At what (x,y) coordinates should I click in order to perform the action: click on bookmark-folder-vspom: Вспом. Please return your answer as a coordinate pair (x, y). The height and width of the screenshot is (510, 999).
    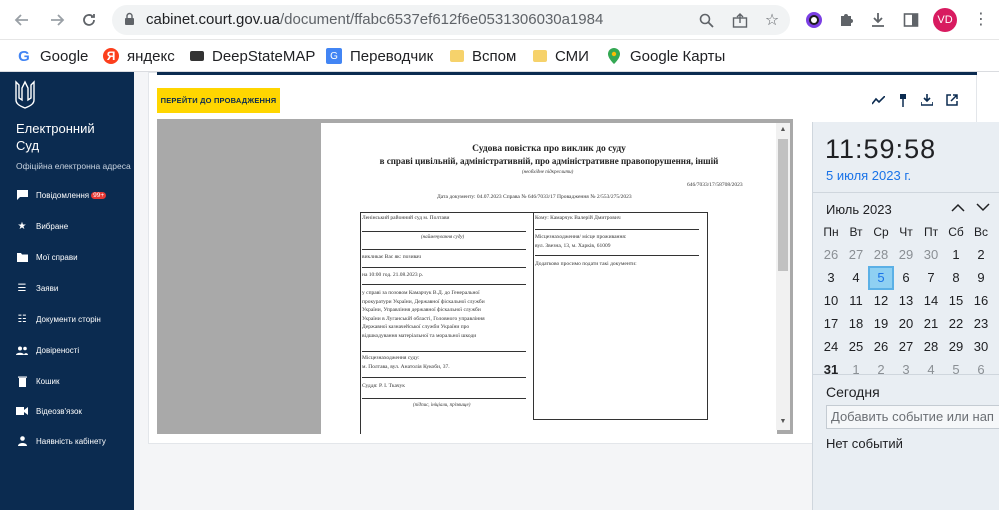
    Looking at the image, I should click on (483, 56).